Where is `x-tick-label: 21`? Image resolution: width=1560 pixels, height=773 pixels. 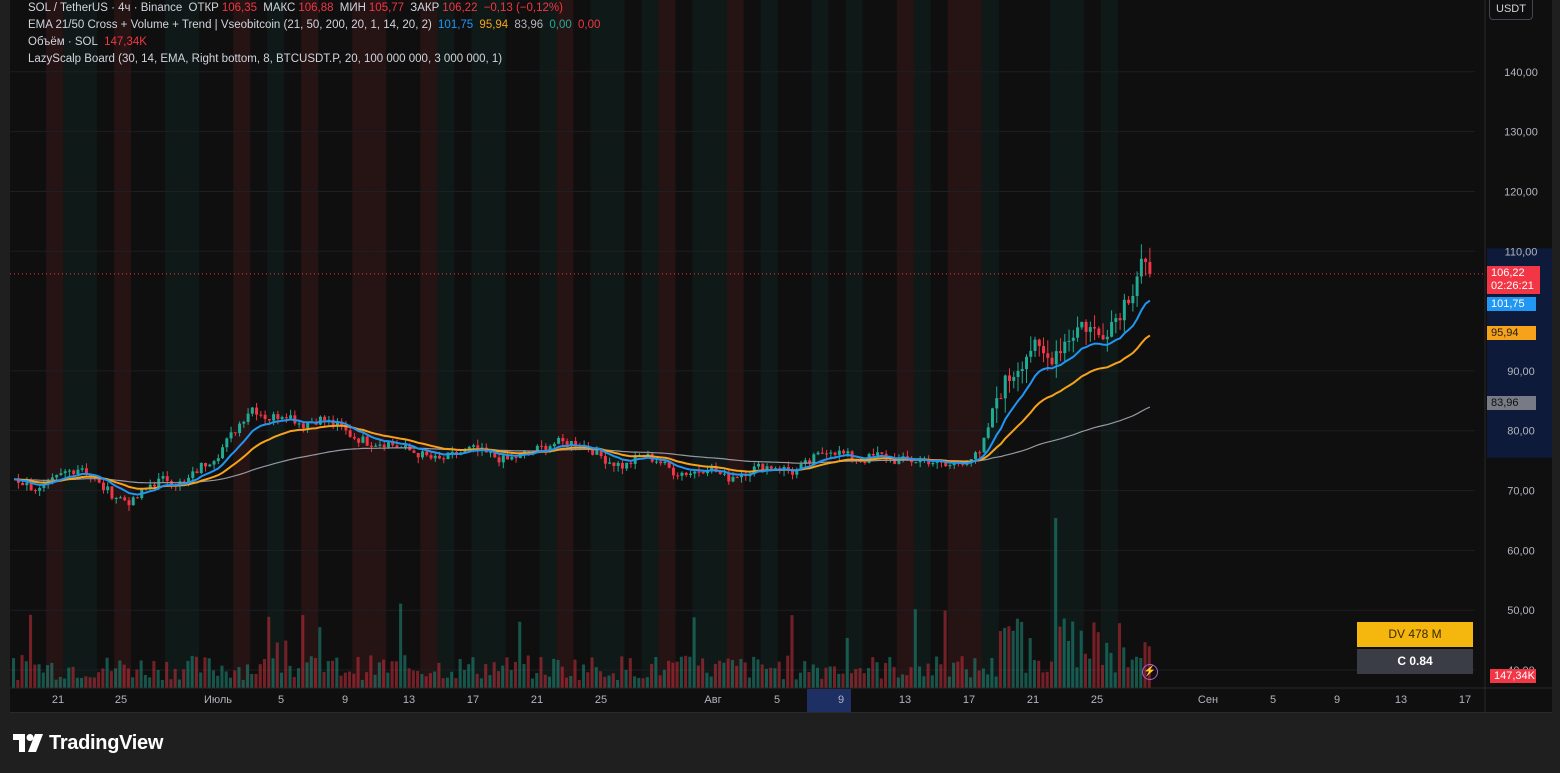 x-tick-label: 21 is located at coordinates (1033, 700).